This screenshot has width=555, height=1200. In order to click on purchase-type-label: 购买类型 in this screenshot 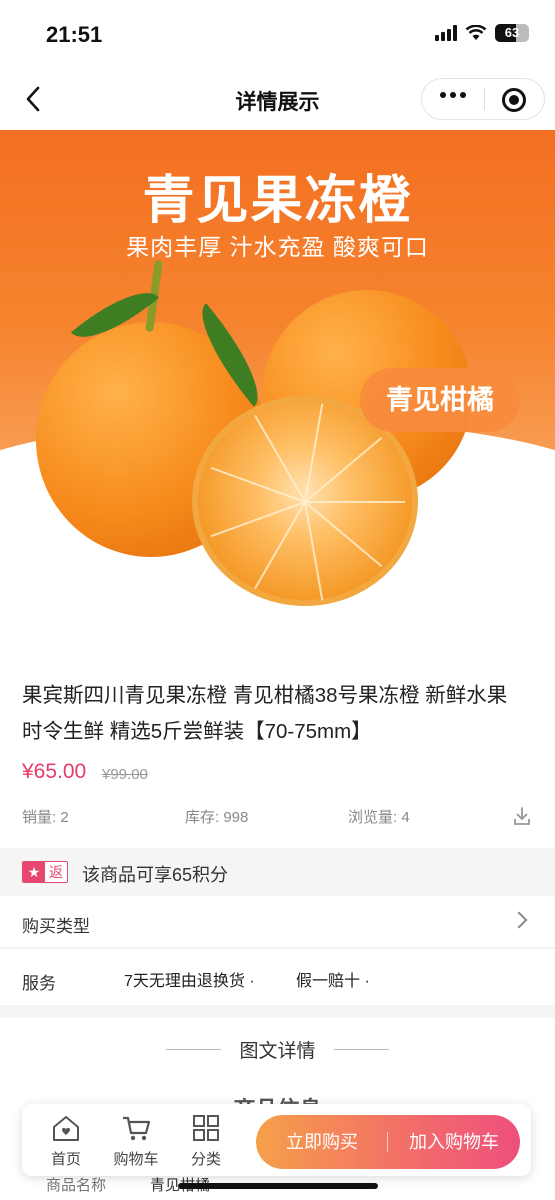, I will do `click(56, 926)`.